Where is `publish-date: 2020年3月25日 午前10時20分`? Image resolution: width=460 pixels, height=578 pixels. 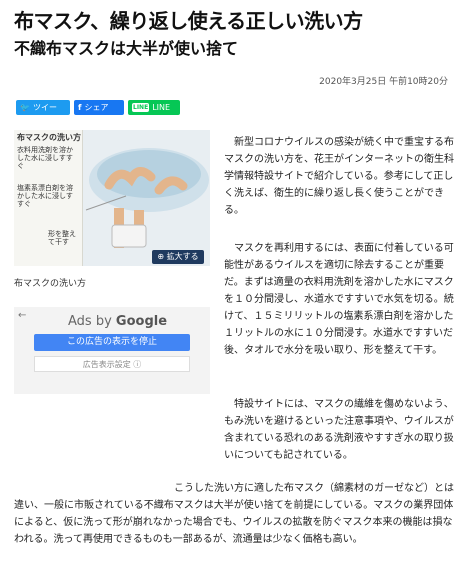 publish-date: 2020年3月25日 午前10時20分 is located at coordinates (383, 82).